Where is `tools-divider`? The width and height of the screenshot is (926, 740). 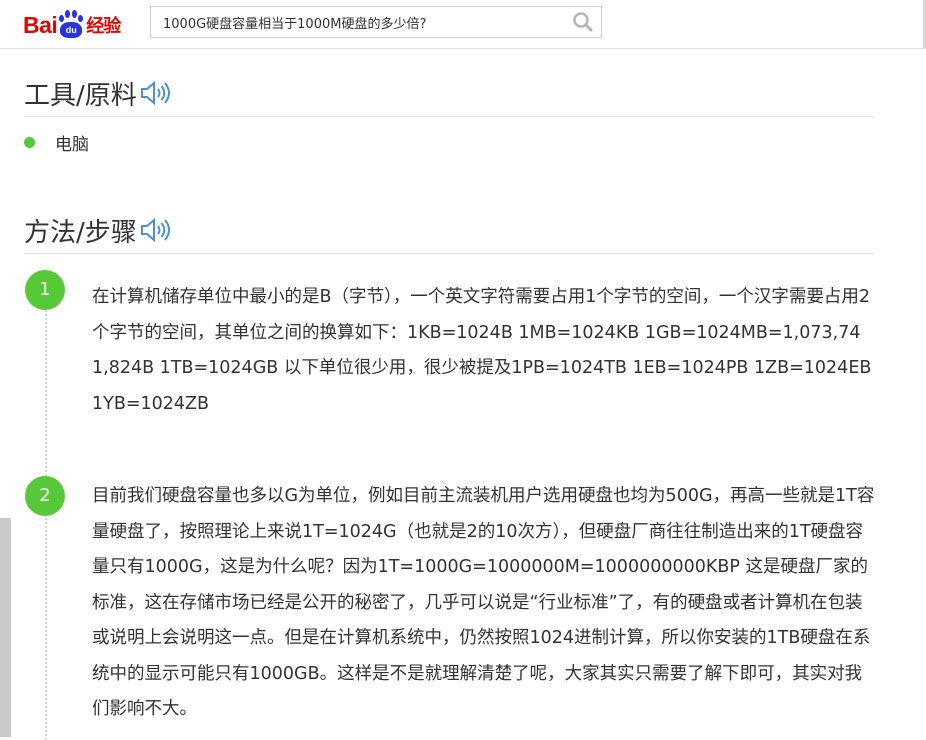 tools-divider is located at coordinates (449, 116).